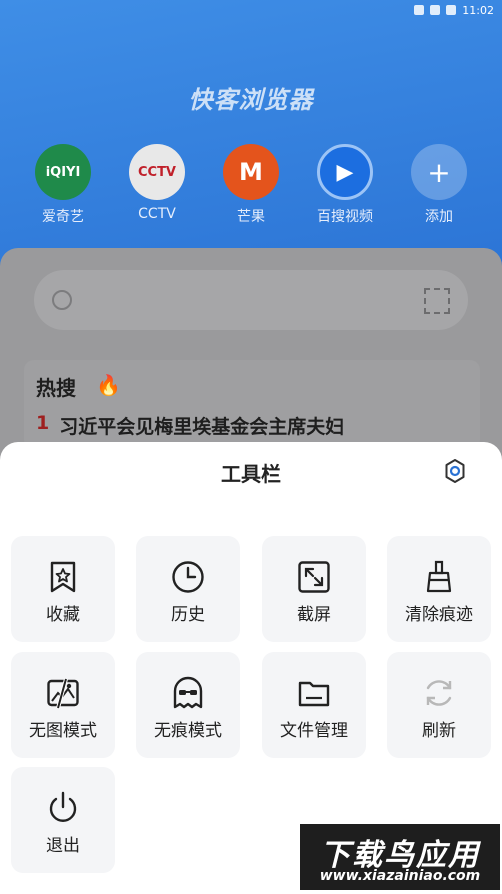 This screenshot has width=502, height=894. I want to click on toolbar-item-label: 清除痕迹, so click(439, 615).